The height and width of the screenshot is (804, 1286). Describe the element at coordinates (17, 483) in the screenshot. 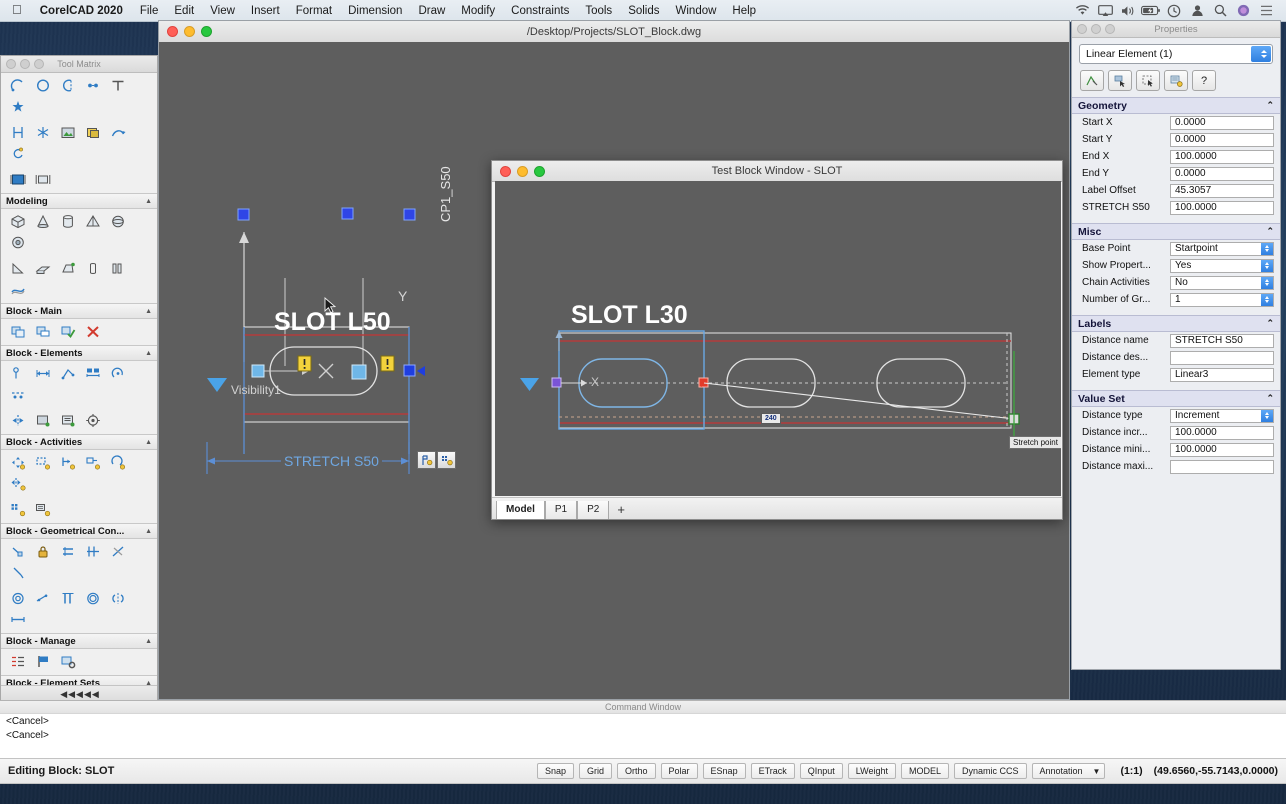

I see `actflip-icon` at that location.